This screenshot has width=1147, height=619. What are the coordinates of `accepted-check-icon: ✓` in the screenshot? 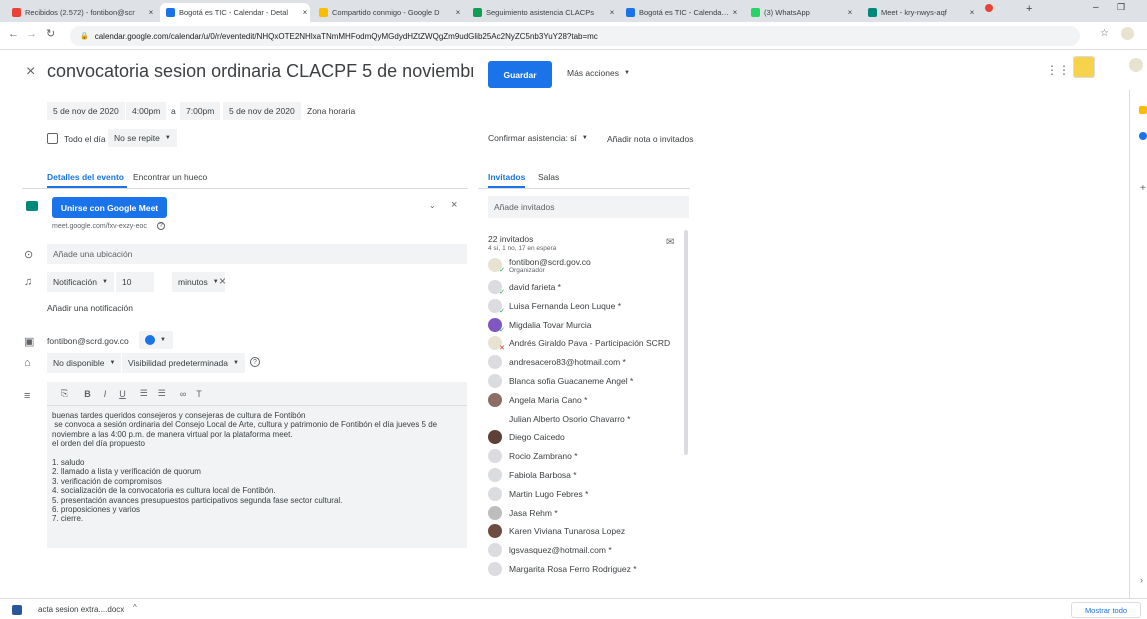 It's located at (502, 311).